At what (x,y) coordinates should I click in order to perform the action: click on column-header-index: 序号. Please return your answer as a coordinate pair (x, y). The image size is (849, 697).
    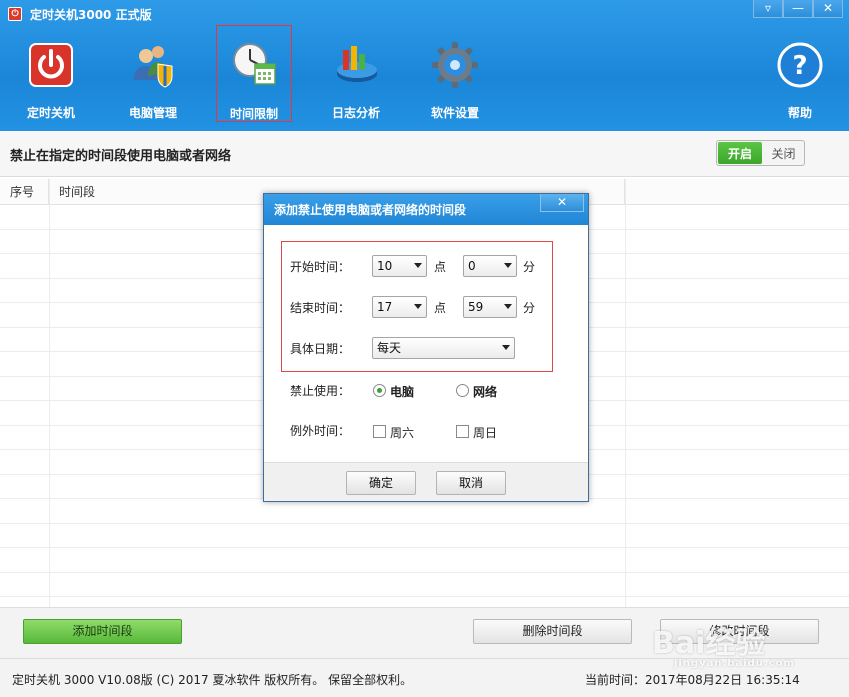
    Looking at the image, I should click on (24, 191).